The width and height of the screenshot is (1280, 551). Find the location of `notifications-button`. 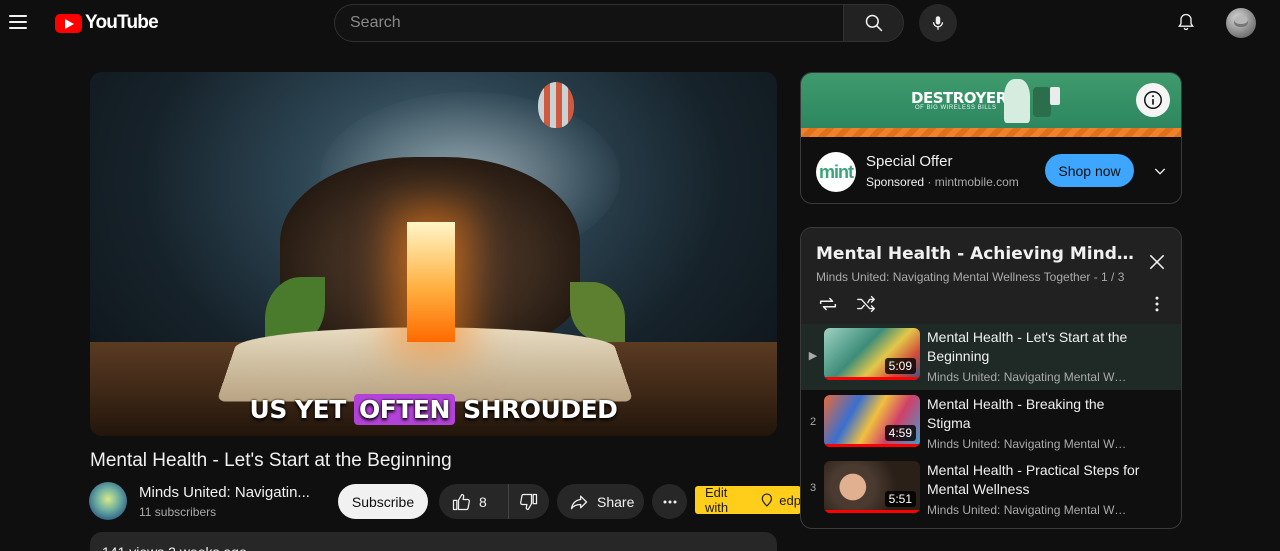

notifications-button is located at coordinates (1186, 22).